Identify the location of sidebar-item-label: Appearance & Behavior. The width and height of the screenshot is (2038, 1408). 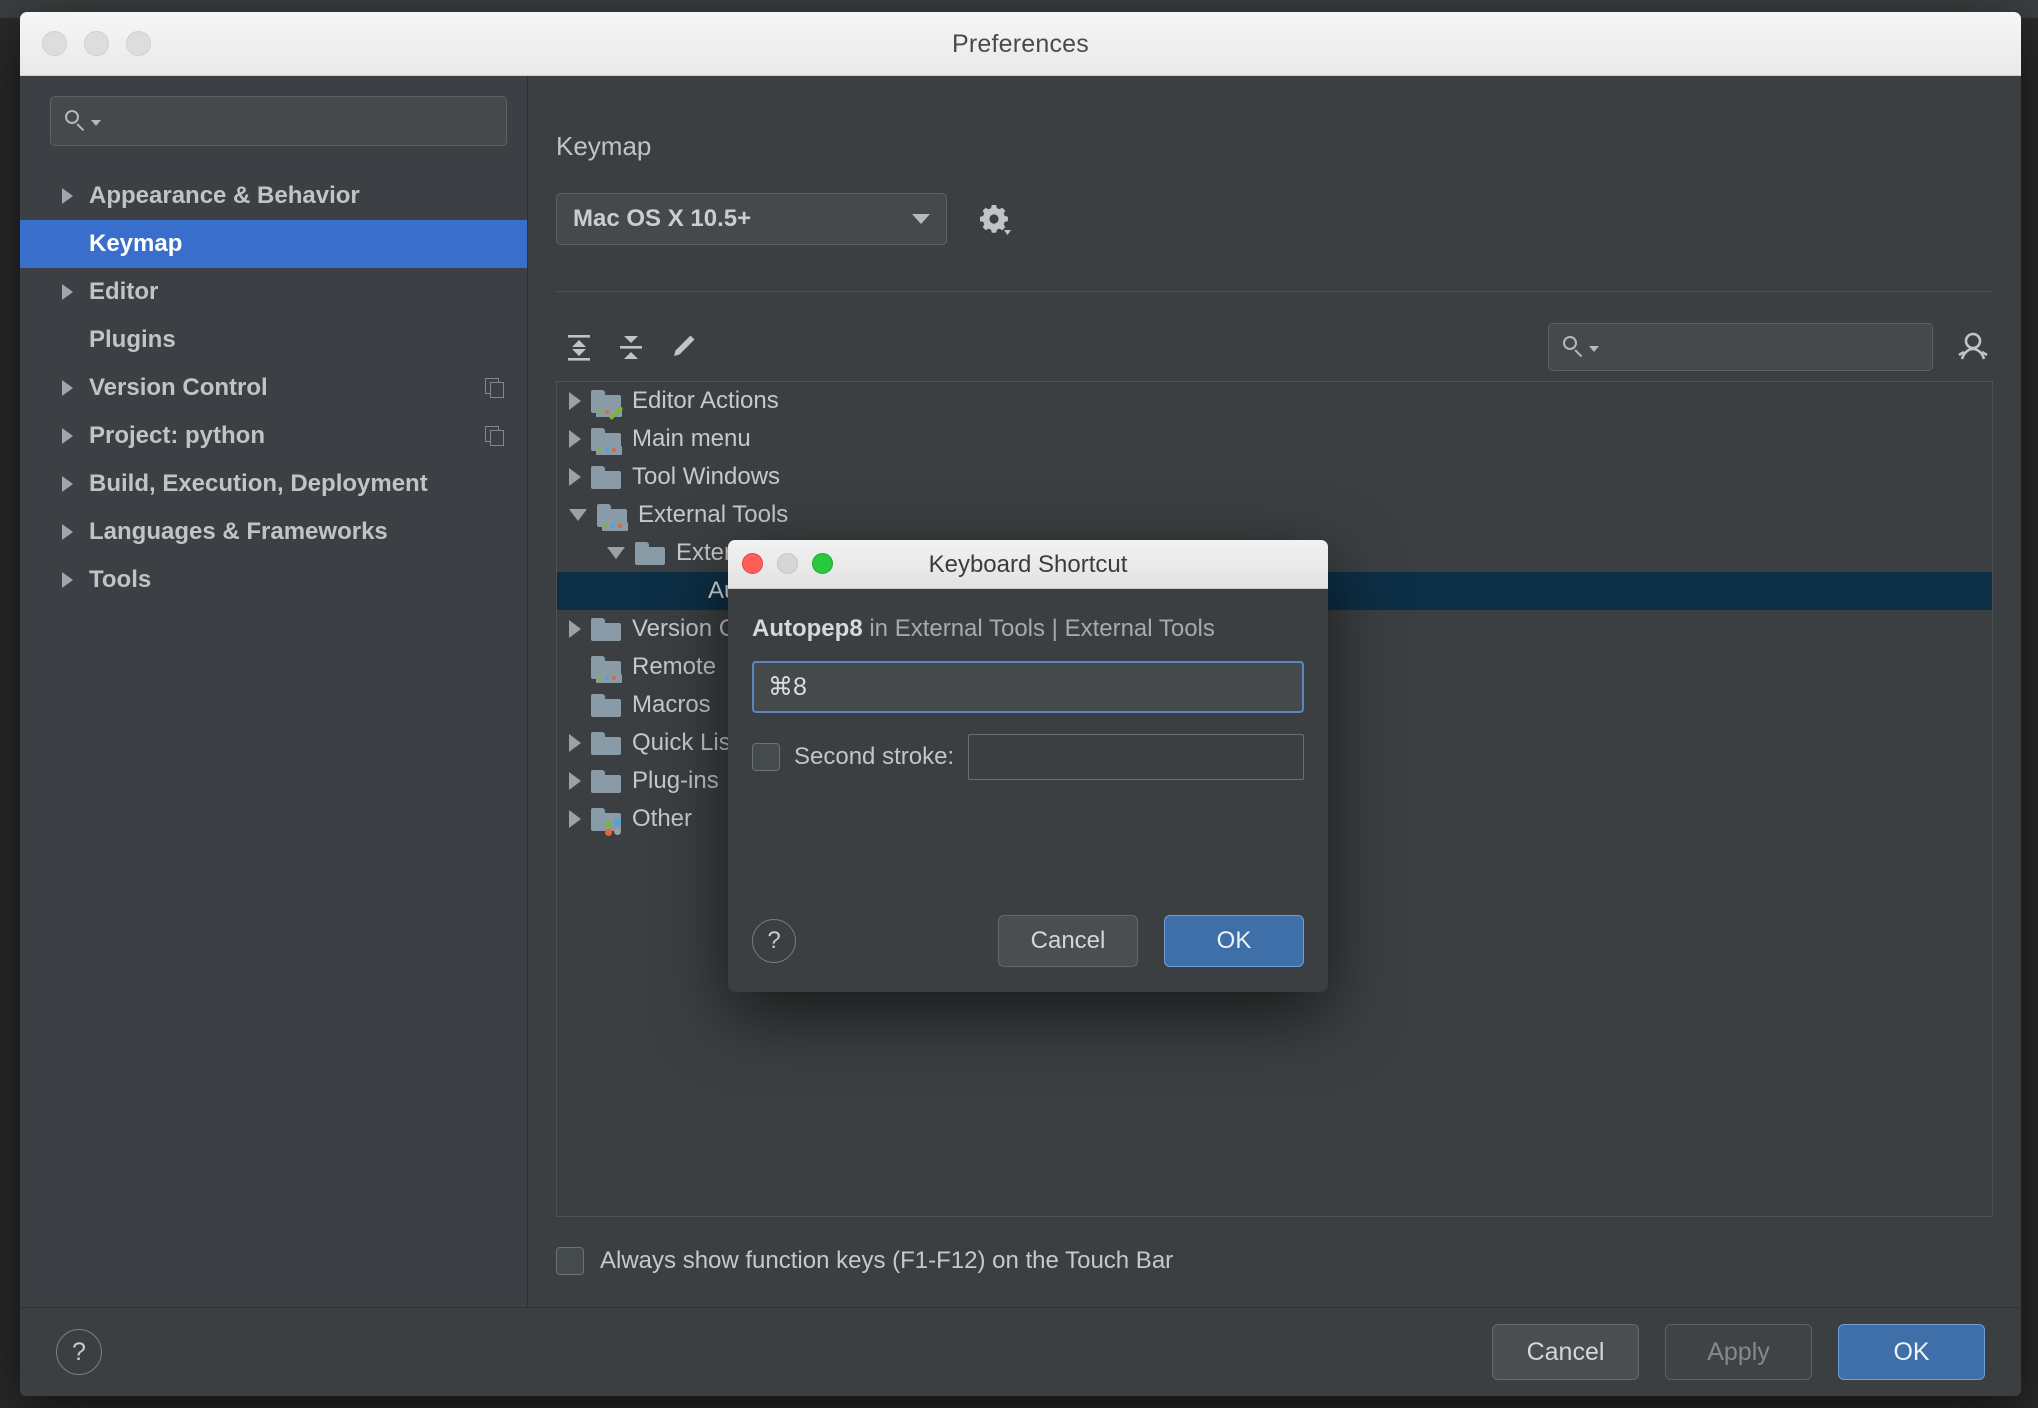
(224, 195).